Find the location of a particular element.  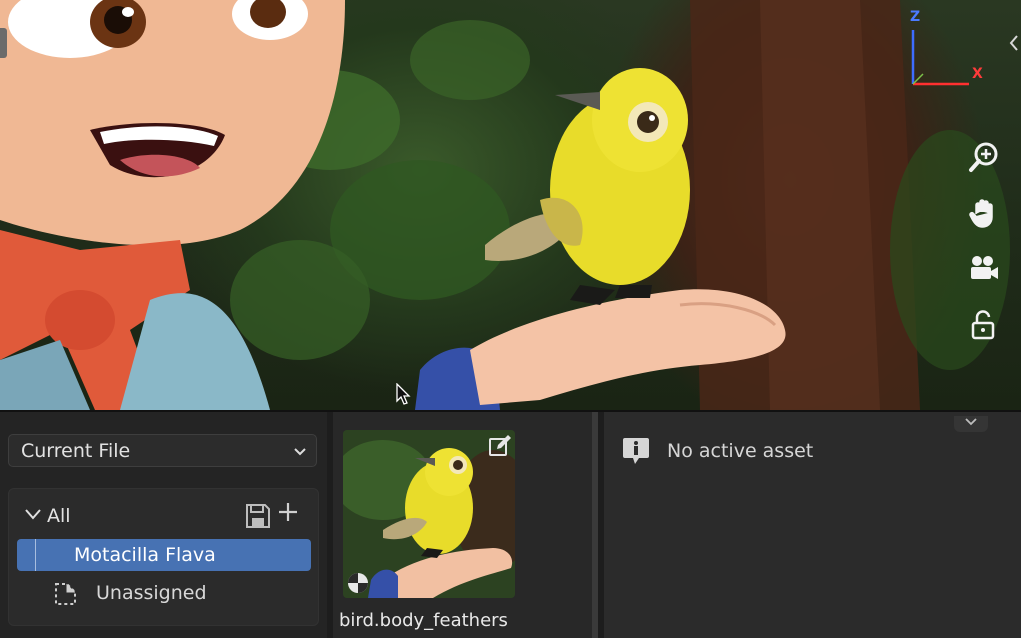

asset-library-selected: Current File is located at coordinates (76, 450).